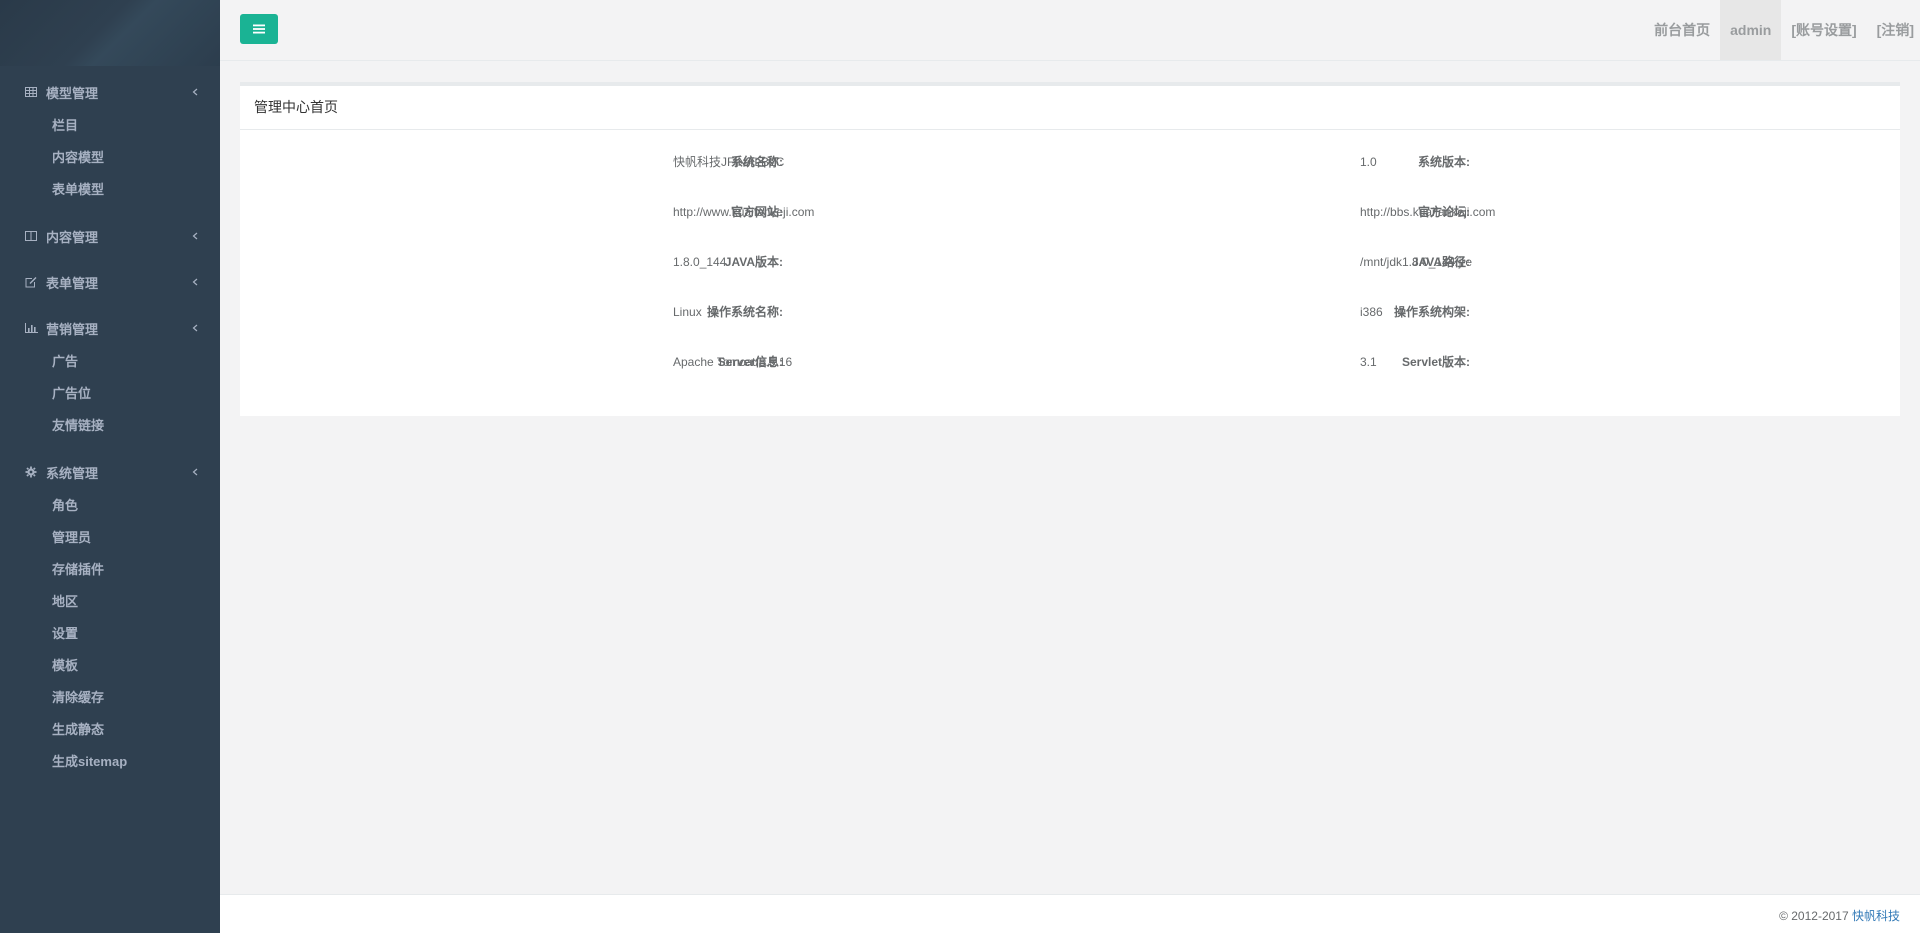 This screenshot has width=1920, height=933. What do you see at coordinates (745, 312) in the screenshot?
I see `os-name-label: 操作系统名称:` at bounding box center [745, 312].